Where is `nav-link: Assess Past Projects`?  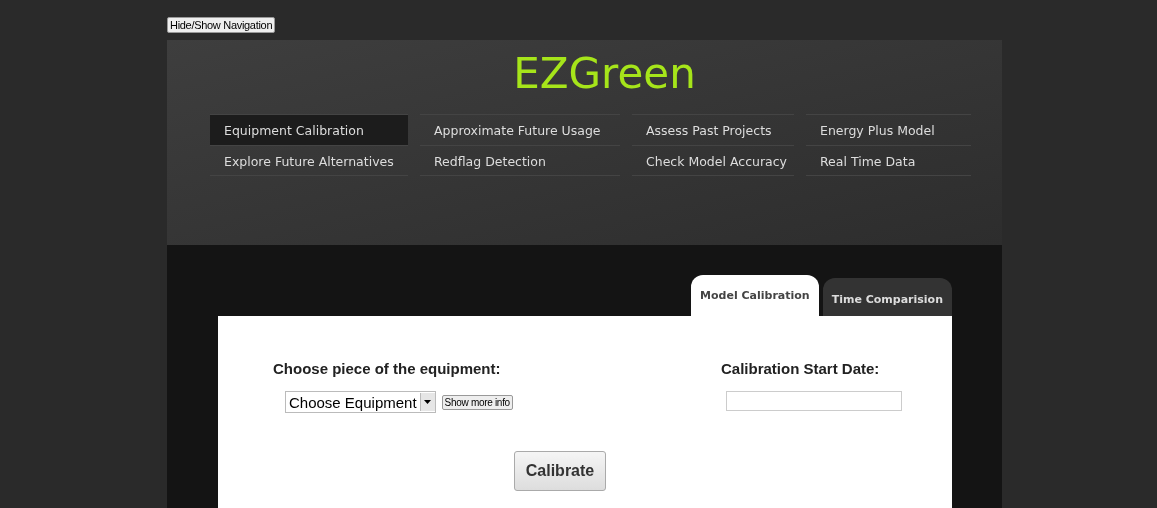
nav-link: Assess Past Projects is located at coordinates (713, 129).